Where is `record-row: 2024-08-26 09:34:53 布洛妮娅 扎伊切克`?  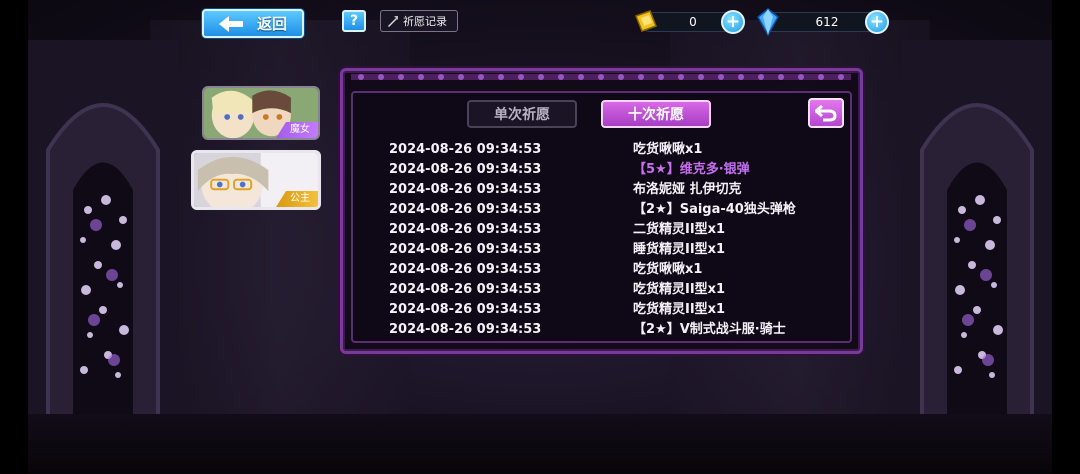 record-row: 2024-08-26 09:34:53 布洛妮娅 扎伊切克 is located at coordinates (601, 190).